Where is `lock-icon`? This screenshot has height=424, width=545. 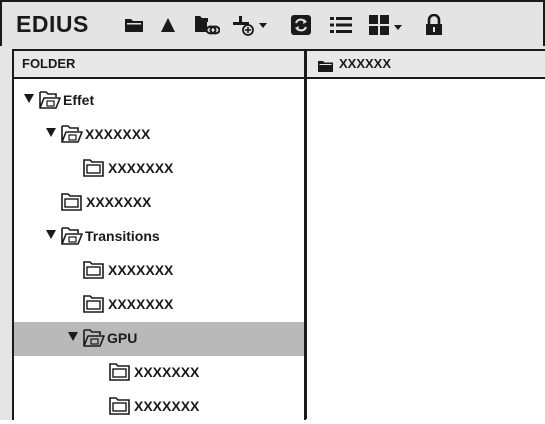
lock-icon is located at coordinates (434, 25).